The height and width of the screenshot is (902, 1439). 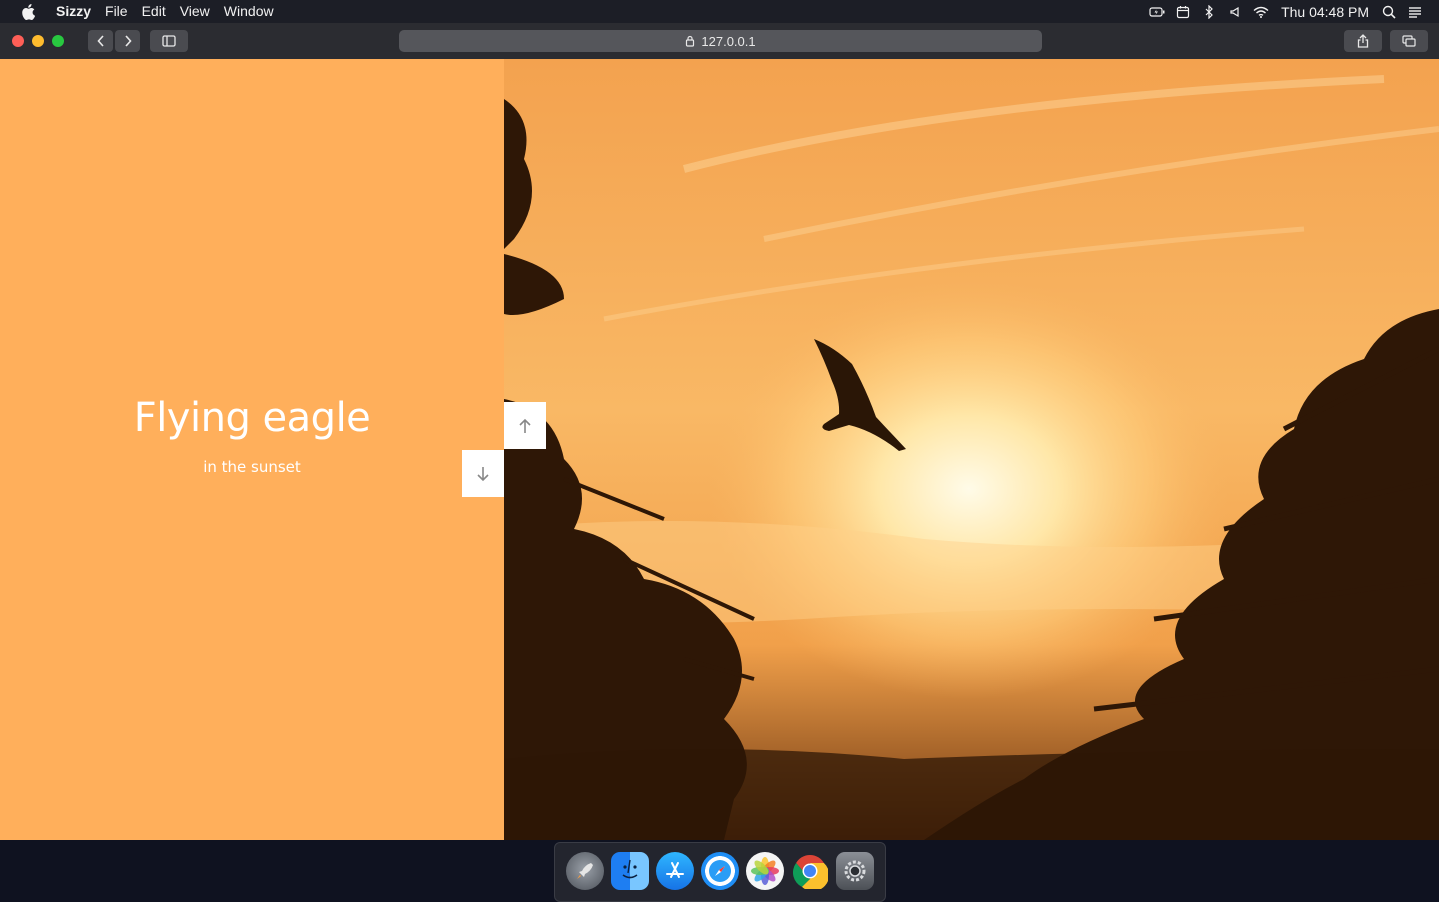 I want to click on bluetooth-icon, so click(x=1209, y=12).